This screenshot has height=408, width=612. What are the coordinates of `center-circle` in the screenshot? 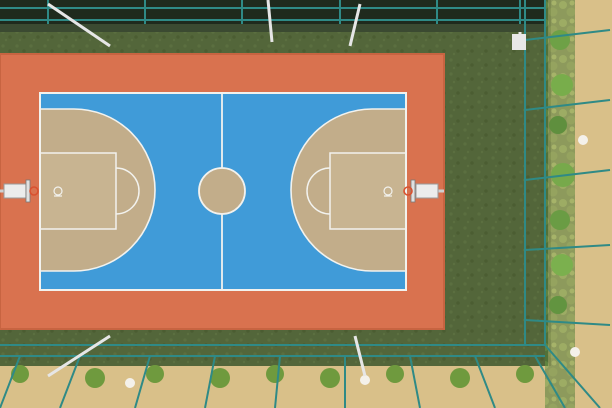 It's located at (222, 191).